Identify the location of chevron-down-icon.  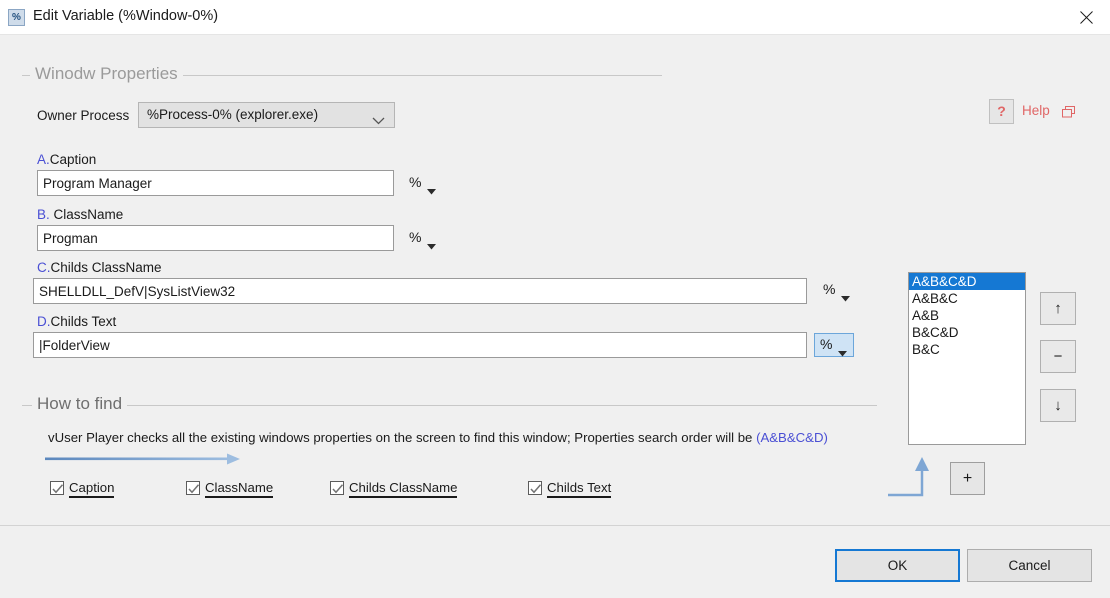
(378, 121).